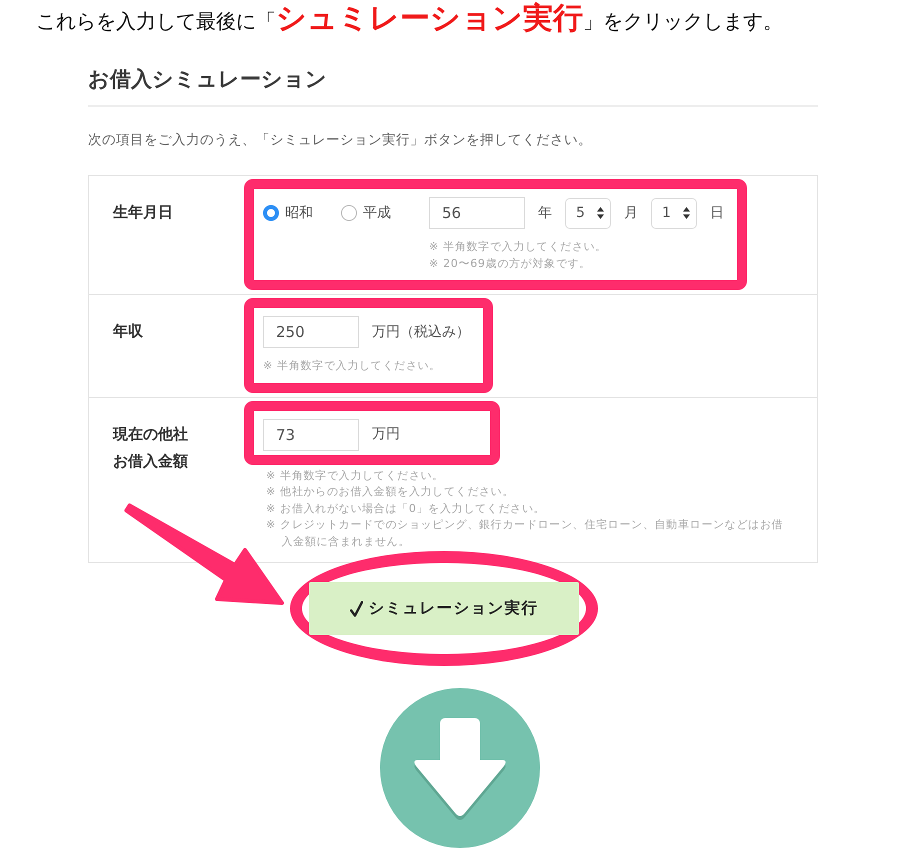 Image resolution: width=921 pixels, height=862 pixels. What do you see at coordinates (717, 213) in the screenshot?
I see `unit-label: 日` at bounding box center [717, 213].